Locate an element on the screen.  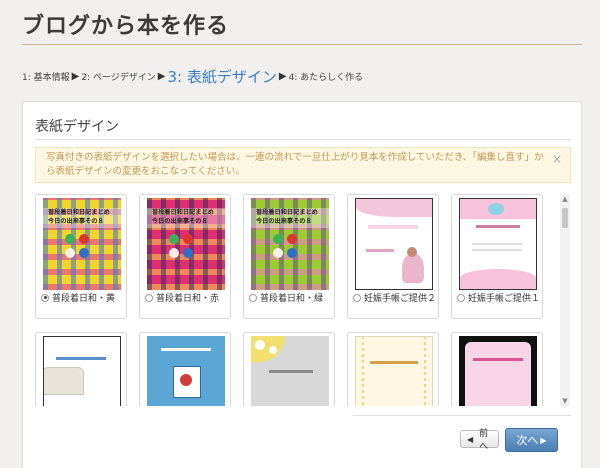
design-option: 普段着日和・赤 is located at coordinates (182, 297).